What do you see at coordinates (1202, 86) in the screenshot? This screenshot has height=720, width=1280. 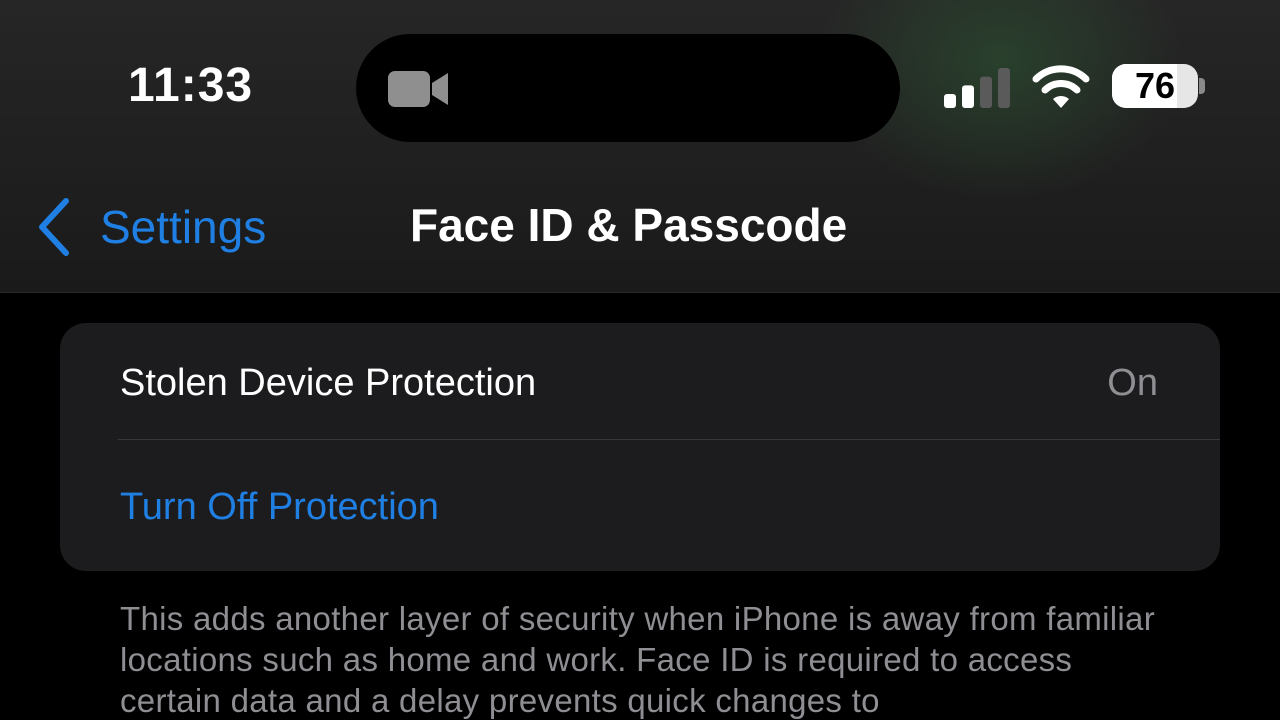 I see `battery-cap` at bounding box center [1202, 86].